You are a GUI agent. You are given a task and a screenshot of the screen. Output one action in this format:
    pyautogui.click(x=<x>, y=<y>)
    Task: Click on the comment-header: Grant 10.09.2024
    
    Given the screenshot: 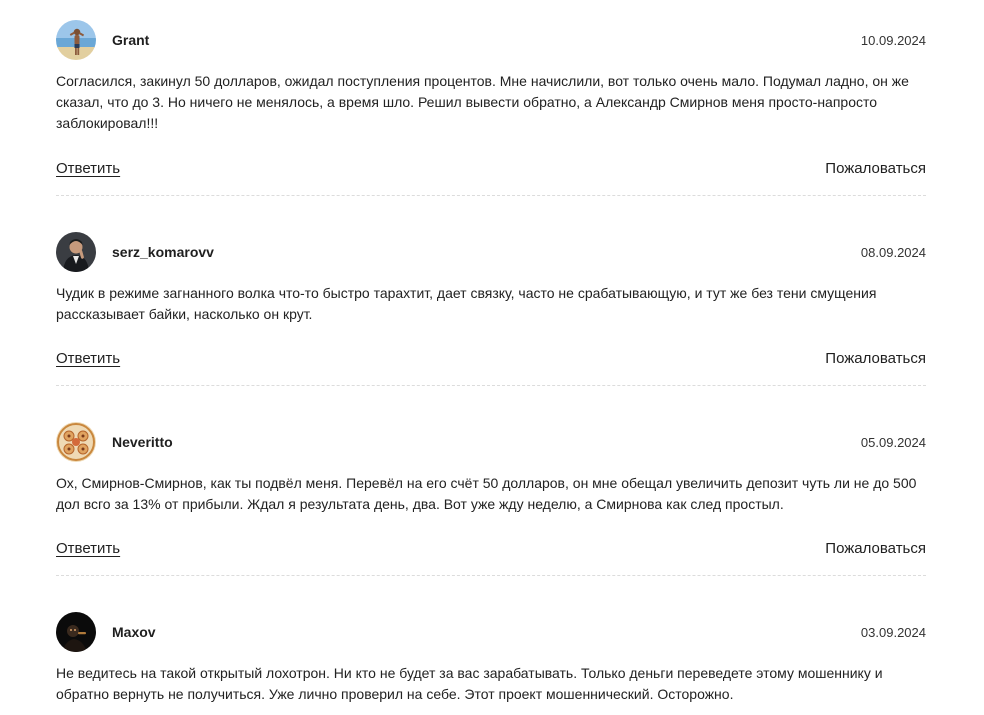 What is the action you would take?
    pyautogui.click(x=491, y=40)
    